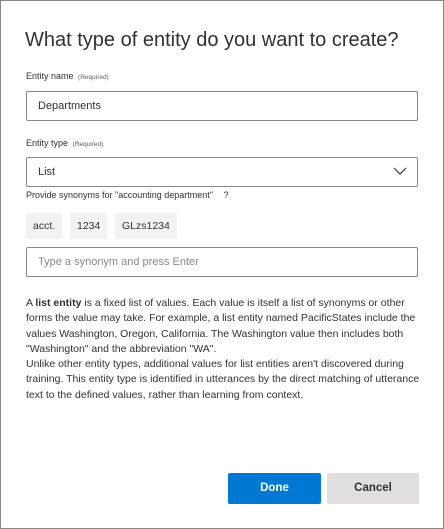 Image resolution: width=444 pixels, height=529 pixels. I want to click on entity-type-required: (Required), so click(88, 144).